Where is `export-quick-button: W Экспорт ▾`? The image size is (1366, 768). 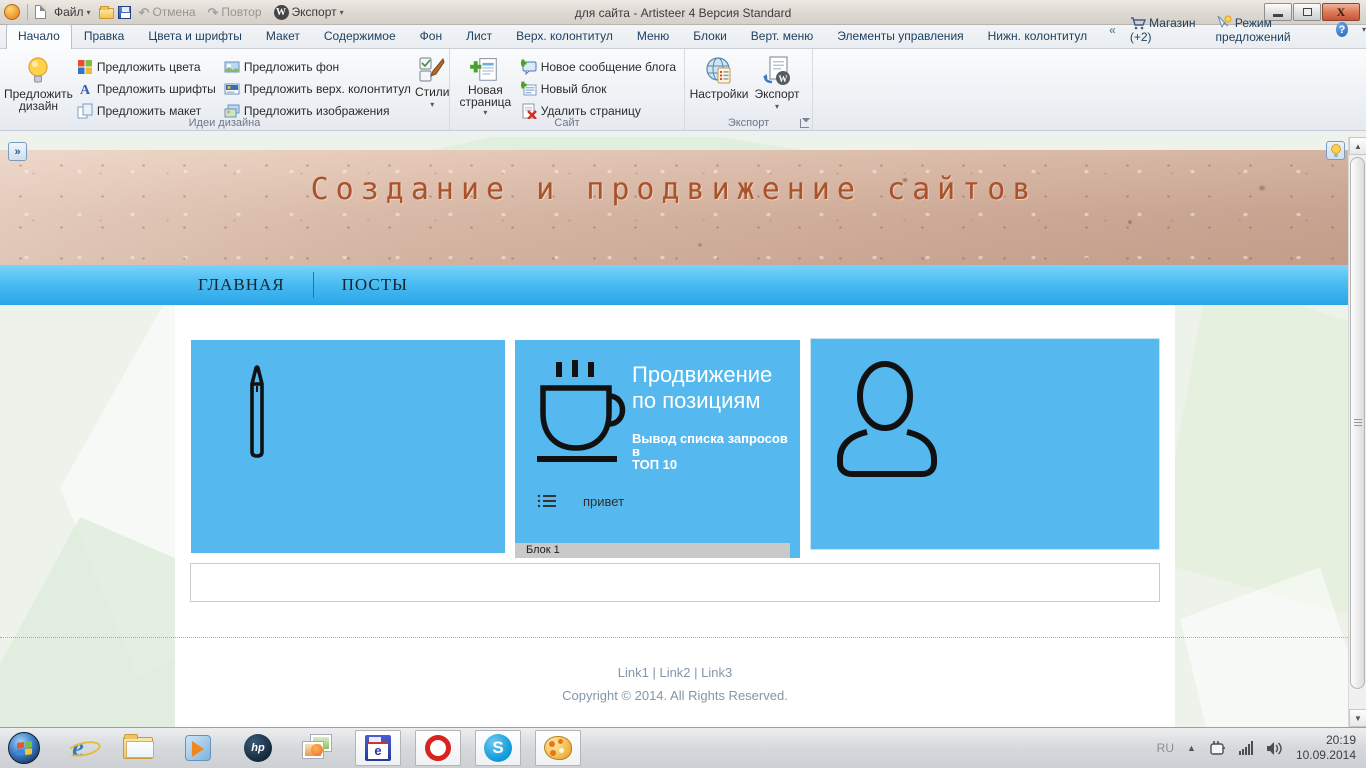 export-quick-button: W Экспорт ▾ is located at coordinates (309, 12).